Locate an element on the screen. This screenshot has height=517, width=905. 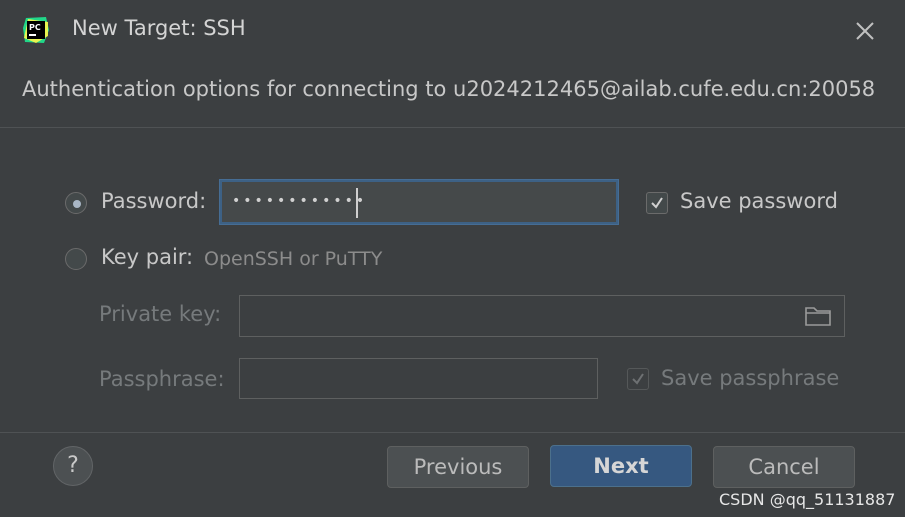
save-password-label: Save password is located at coordinates (759, 201).